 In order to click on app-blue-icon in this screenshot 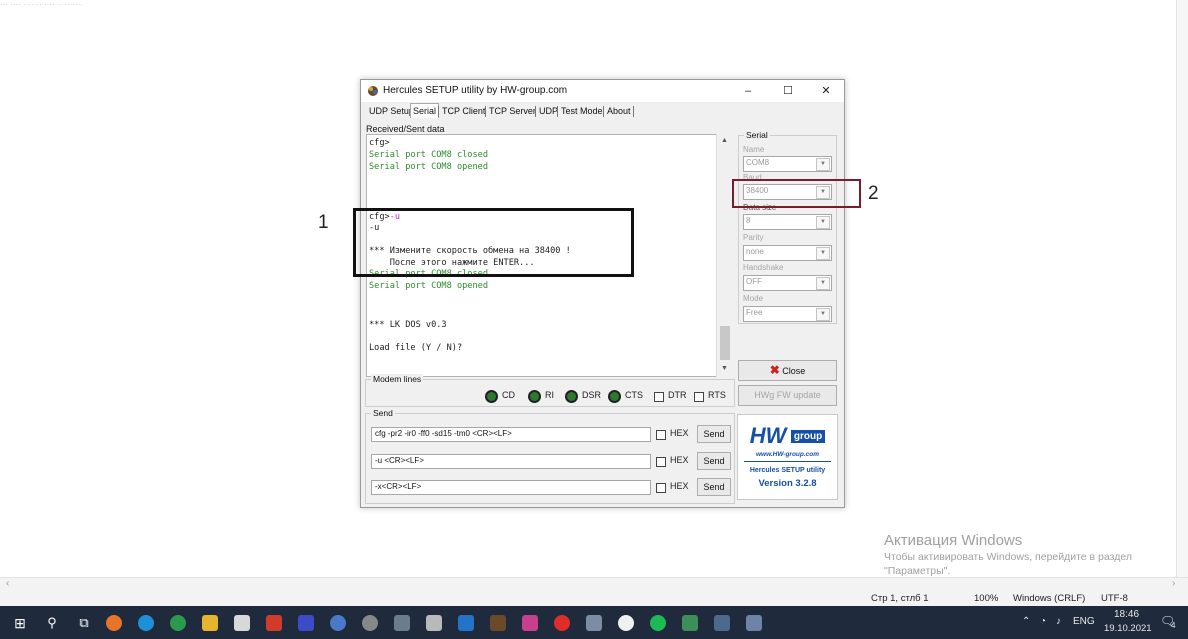, I will do `click(306, 623)`.